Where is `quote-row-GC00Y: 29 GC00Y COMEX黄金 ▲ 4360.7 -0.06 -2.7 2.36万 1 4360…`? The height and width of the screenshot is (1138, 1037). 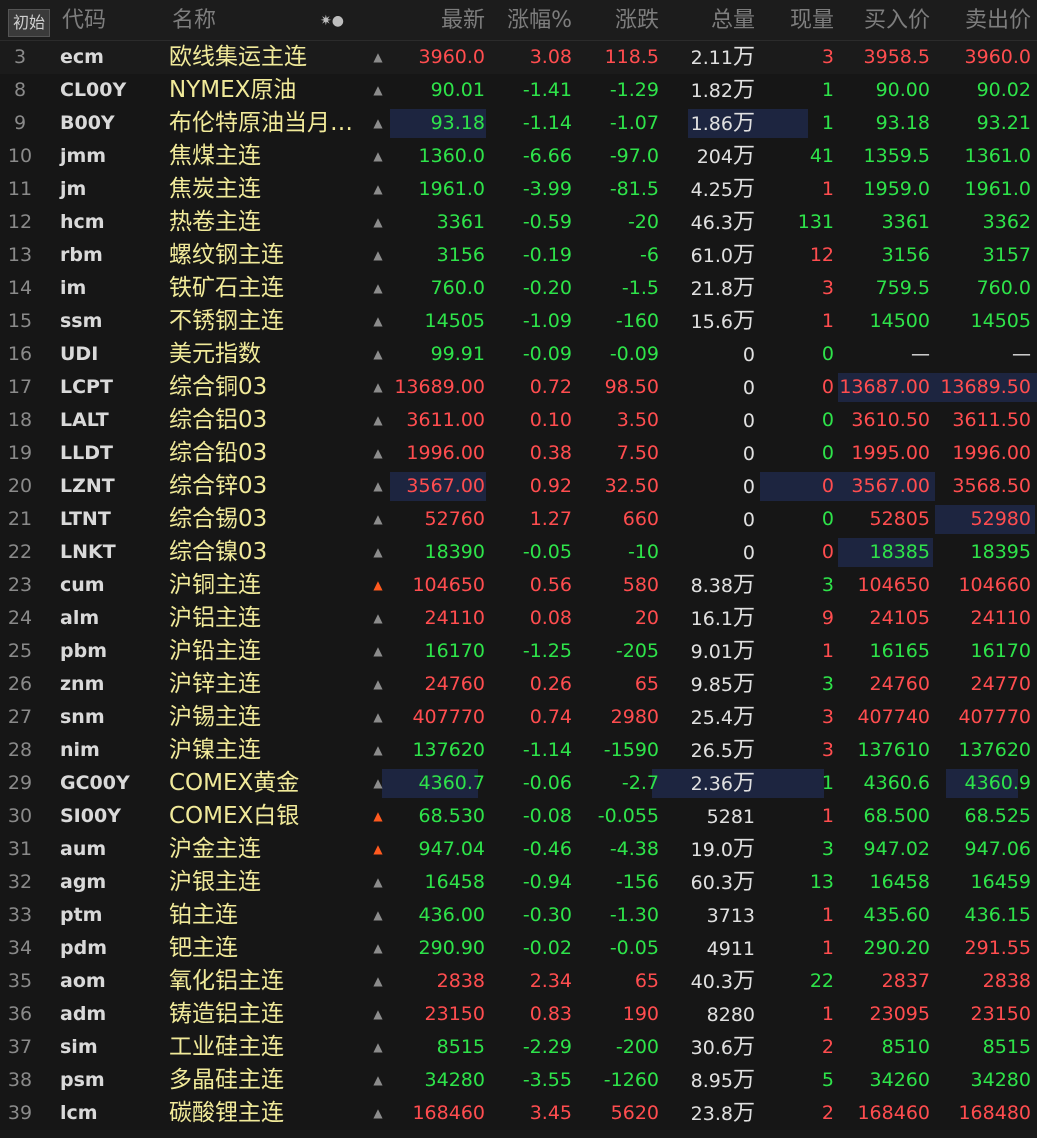
quote-row-GC00Y: 29 GC00Y COMEX黄金 ▲ 4360.7 -0.06 -2.7 2.36万 1 4360… is located at coordinates (518, 783).